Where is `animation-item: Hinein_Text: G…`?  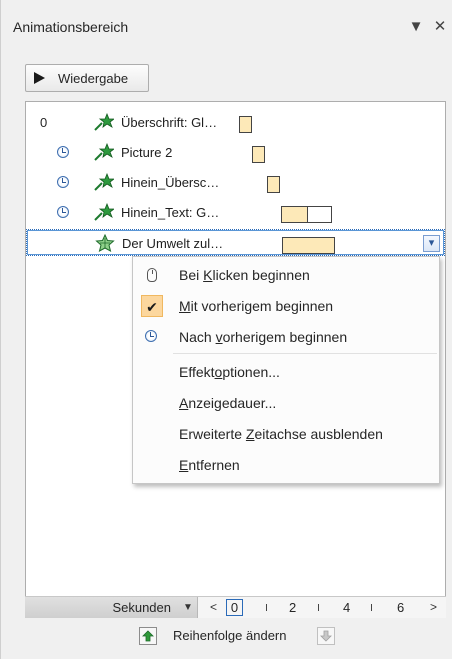 animation-item: Hinein_Text: G… is located at coordinates (235, 212).